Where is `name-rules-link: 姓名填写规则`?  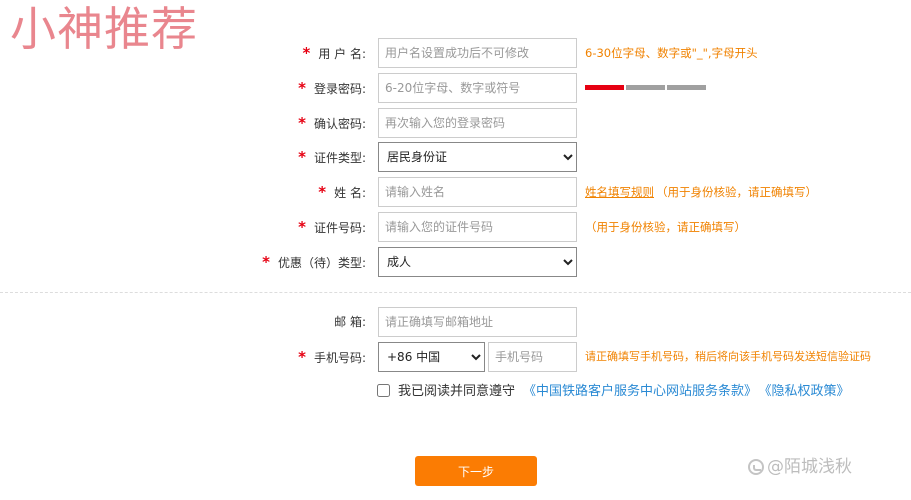 name-rules-link: 姓名填写规则 is located at coordinates (619, 192).